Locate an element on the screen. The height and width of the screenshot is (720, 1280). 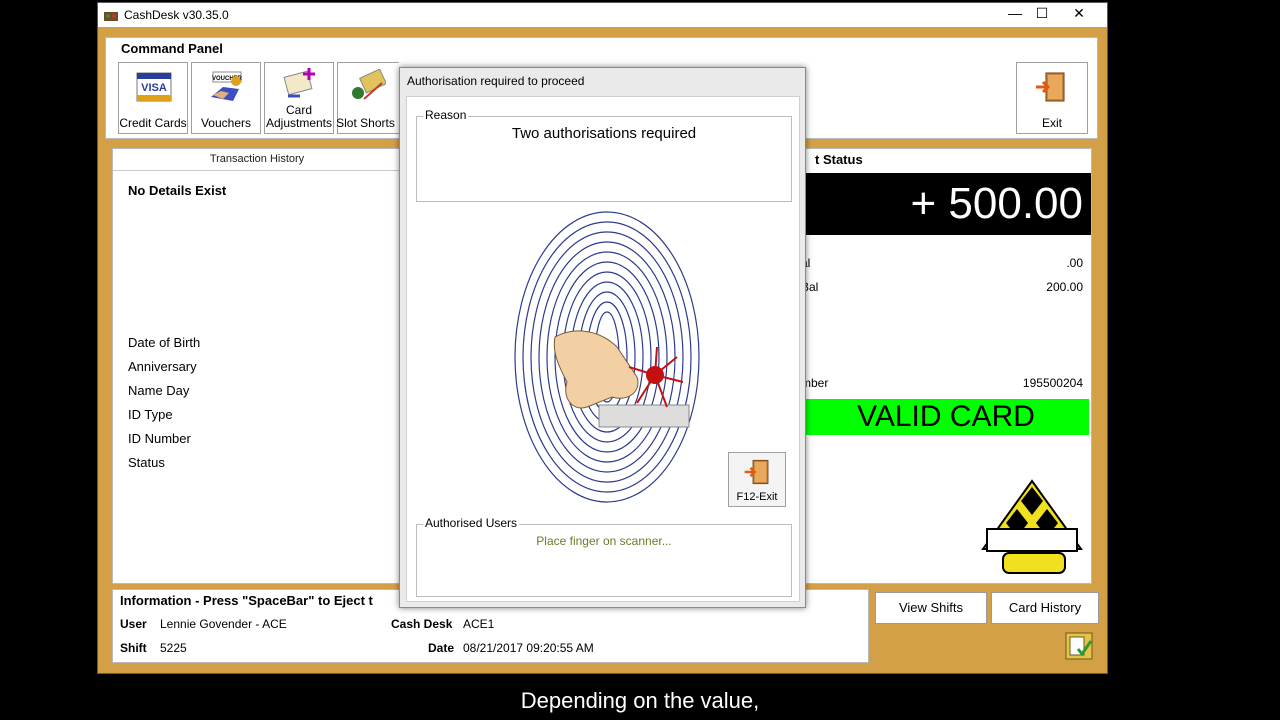
credit-cards-button: VISA Credit Cards is located at coordinates (153, 98).